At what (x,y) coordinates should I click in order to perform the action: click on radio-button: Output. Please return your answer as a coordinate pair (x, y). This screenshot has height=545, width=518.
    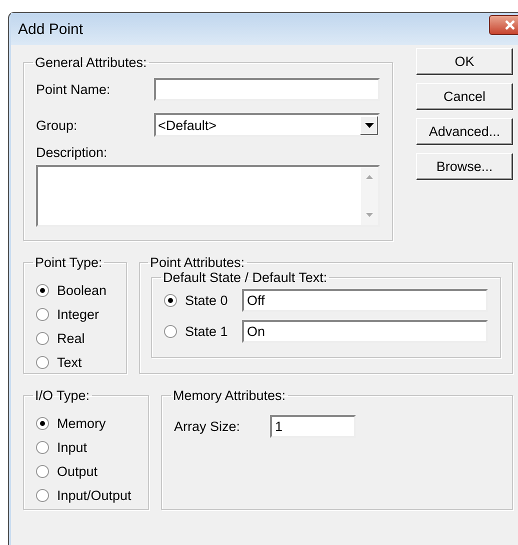
    Looking at the image, I should click on (87, 471).